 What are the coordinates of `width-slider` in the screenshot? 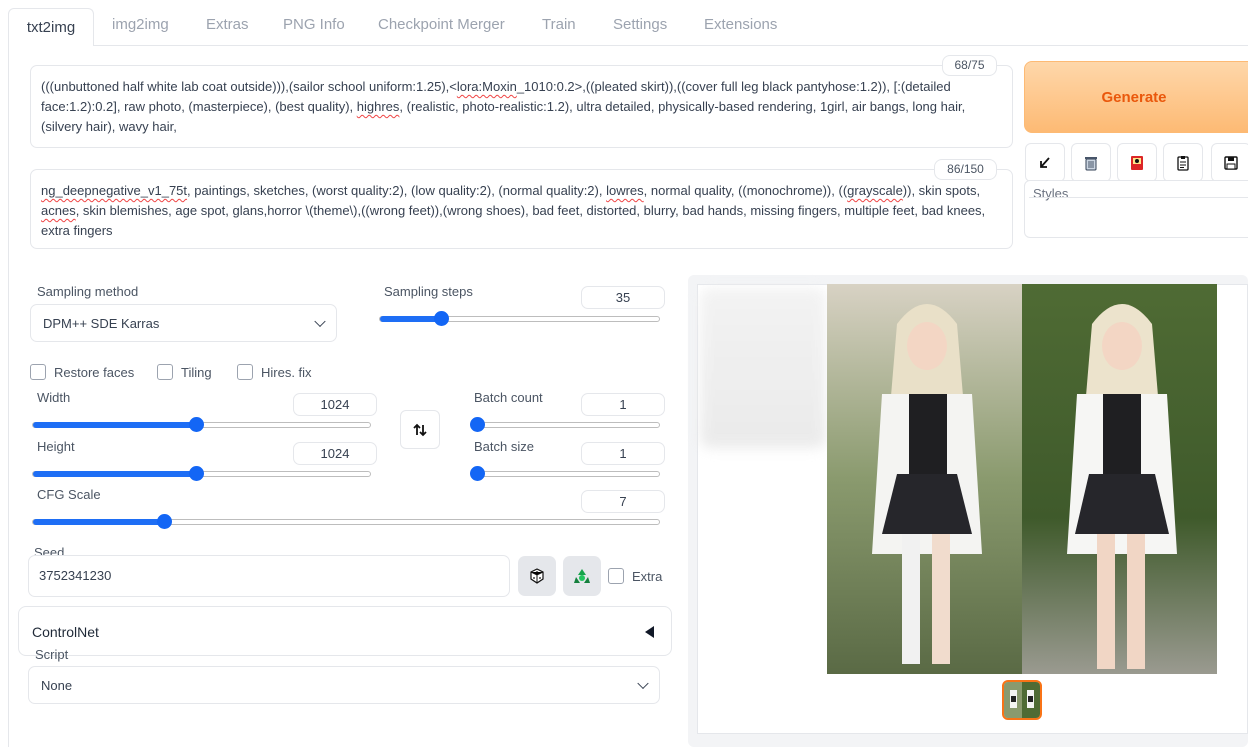 It's located at (201, 424).